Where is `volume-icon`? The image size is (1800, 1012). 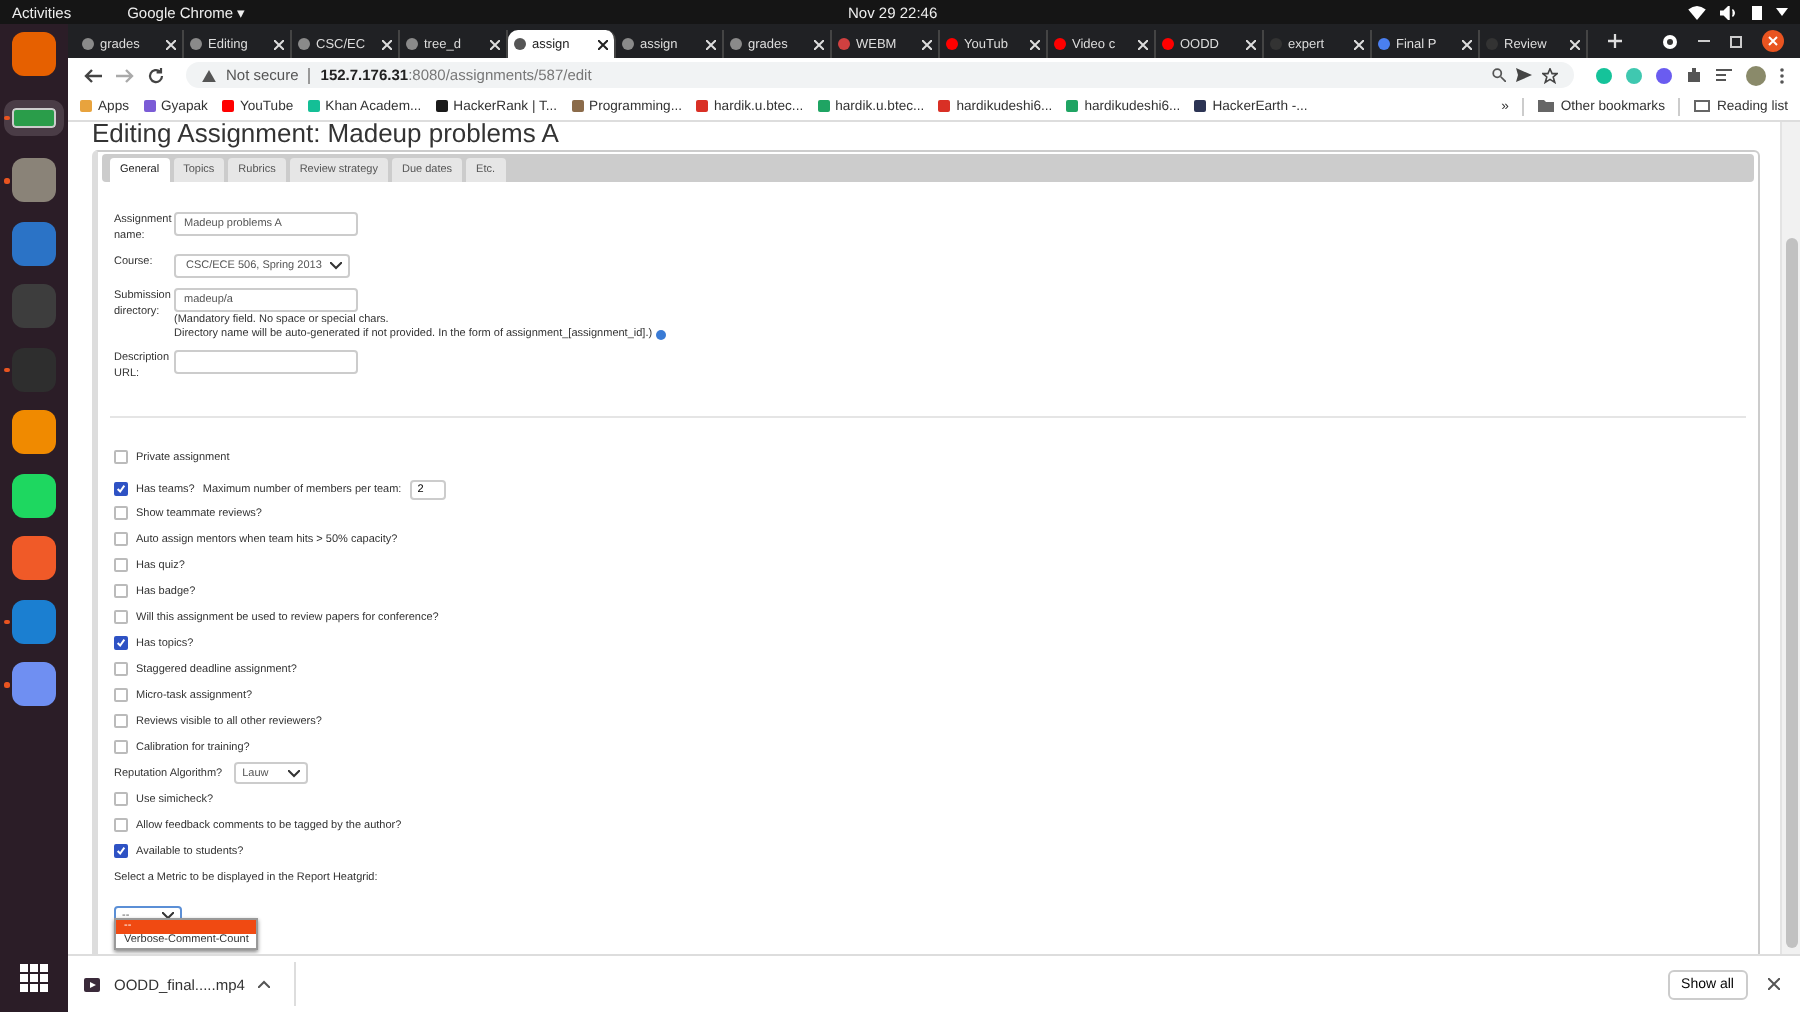 volume-icon is located at coordinates (1729, 12).